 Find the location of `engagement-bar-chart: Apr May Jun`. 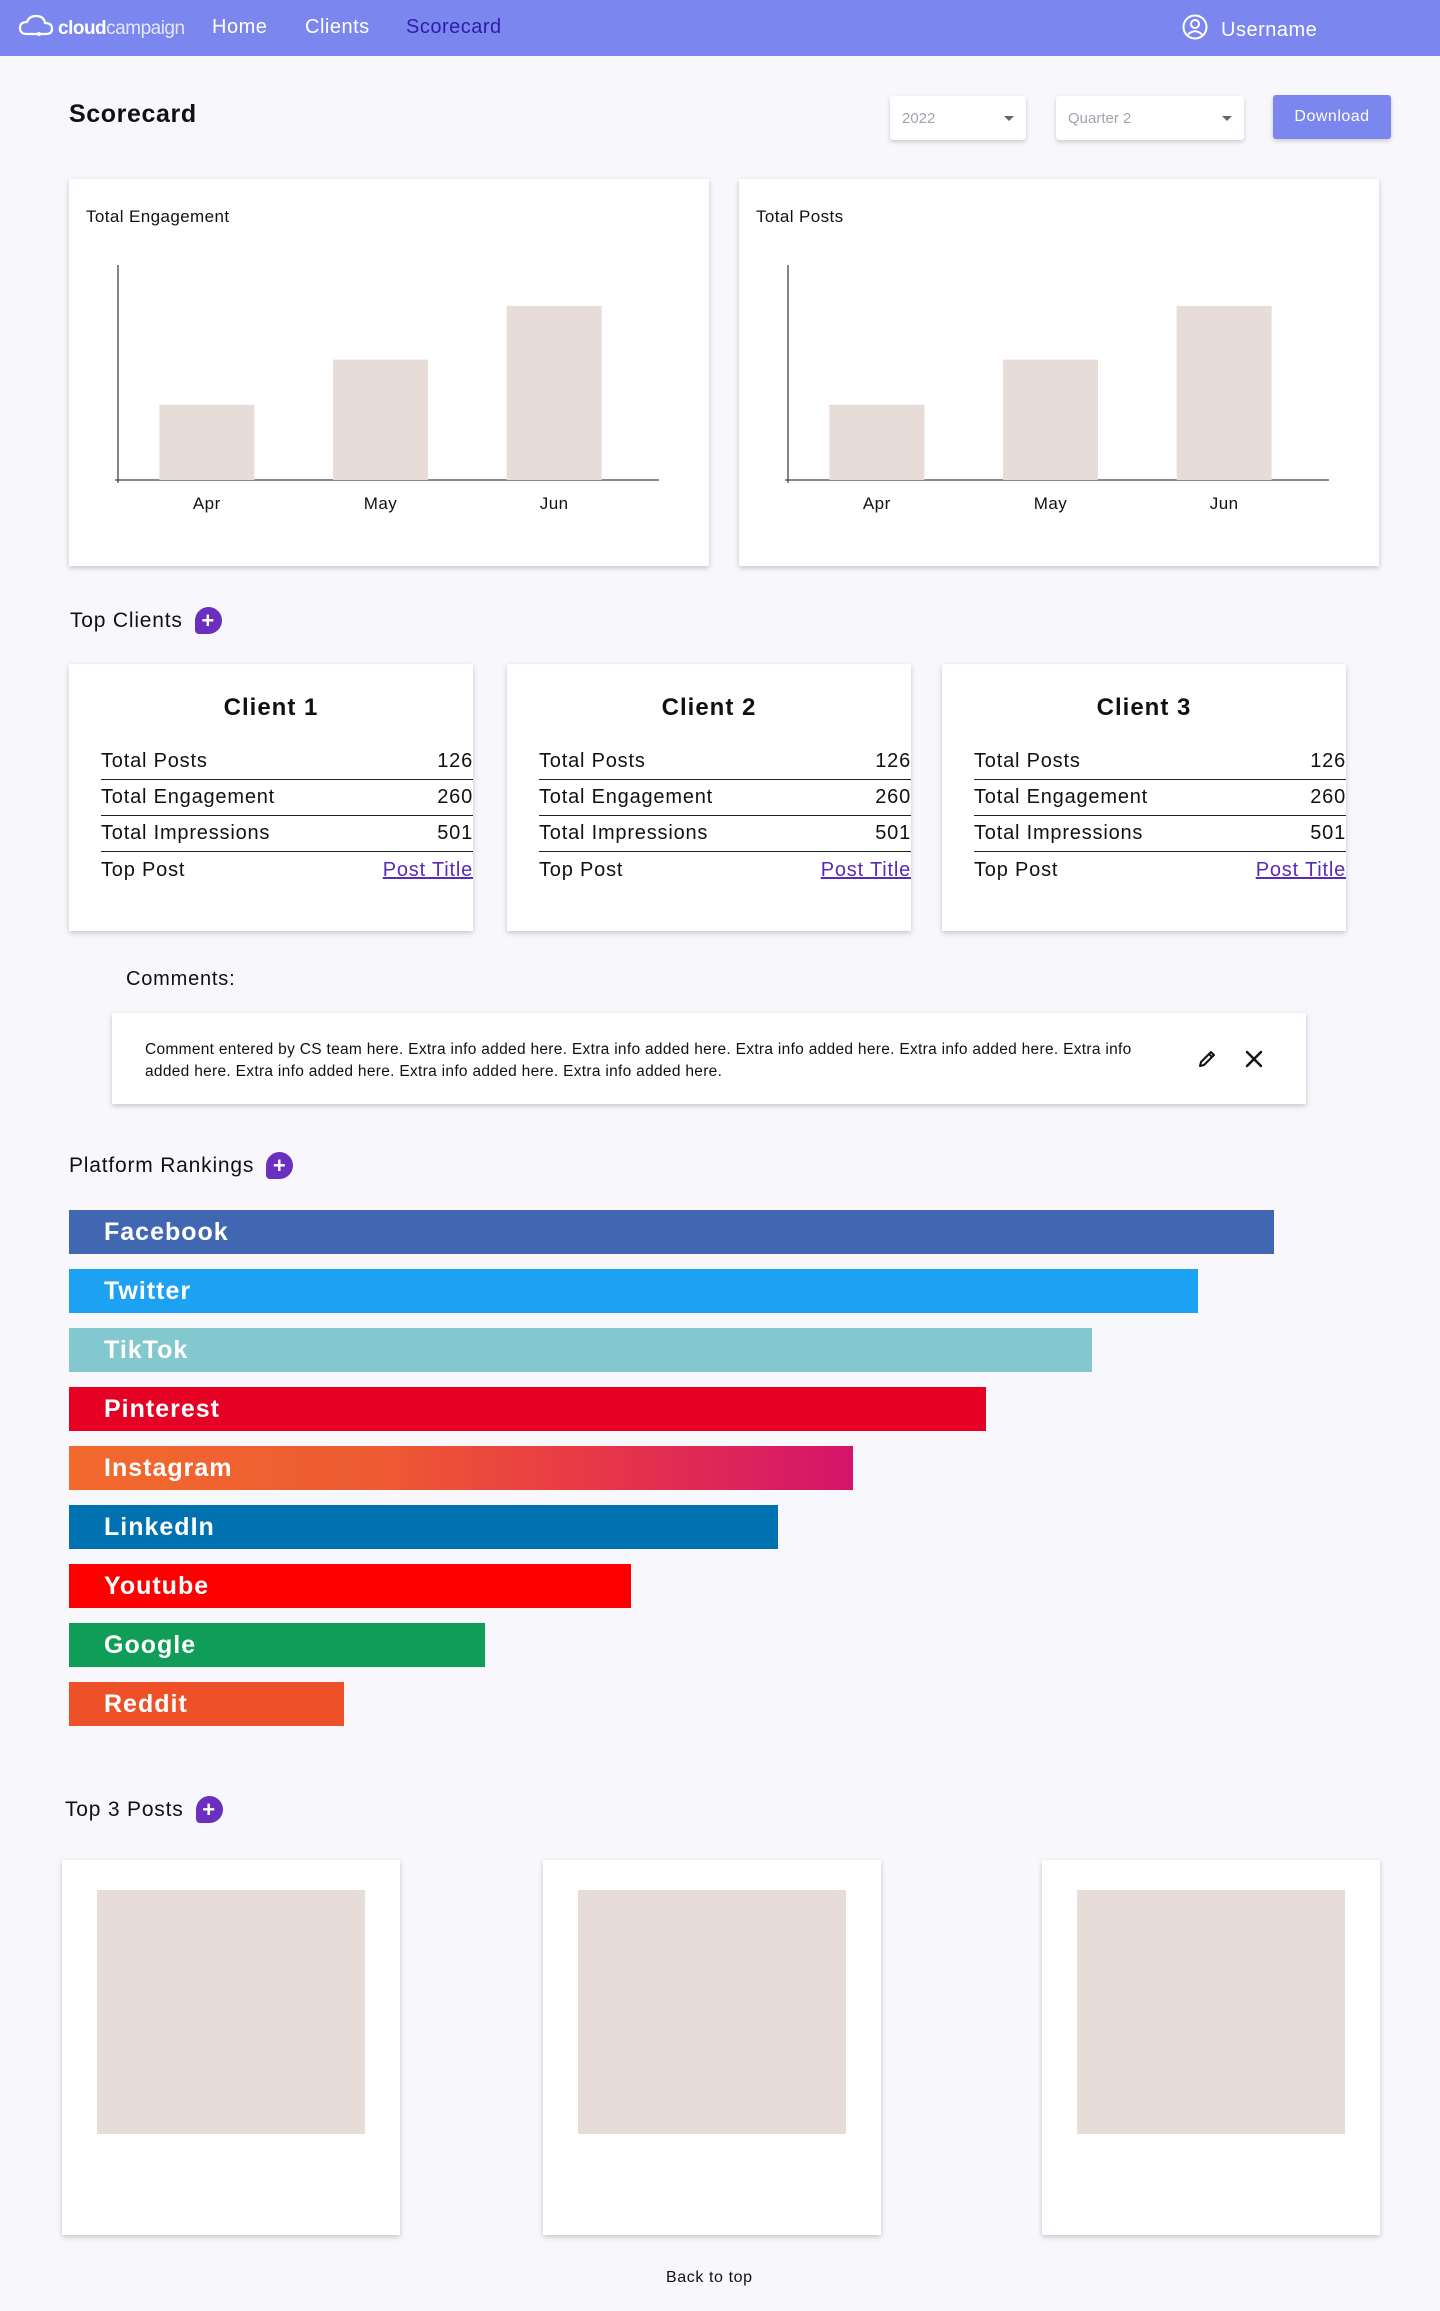

engagement-bar-chart: Apr May Jun is located at coordinates (387, 389).